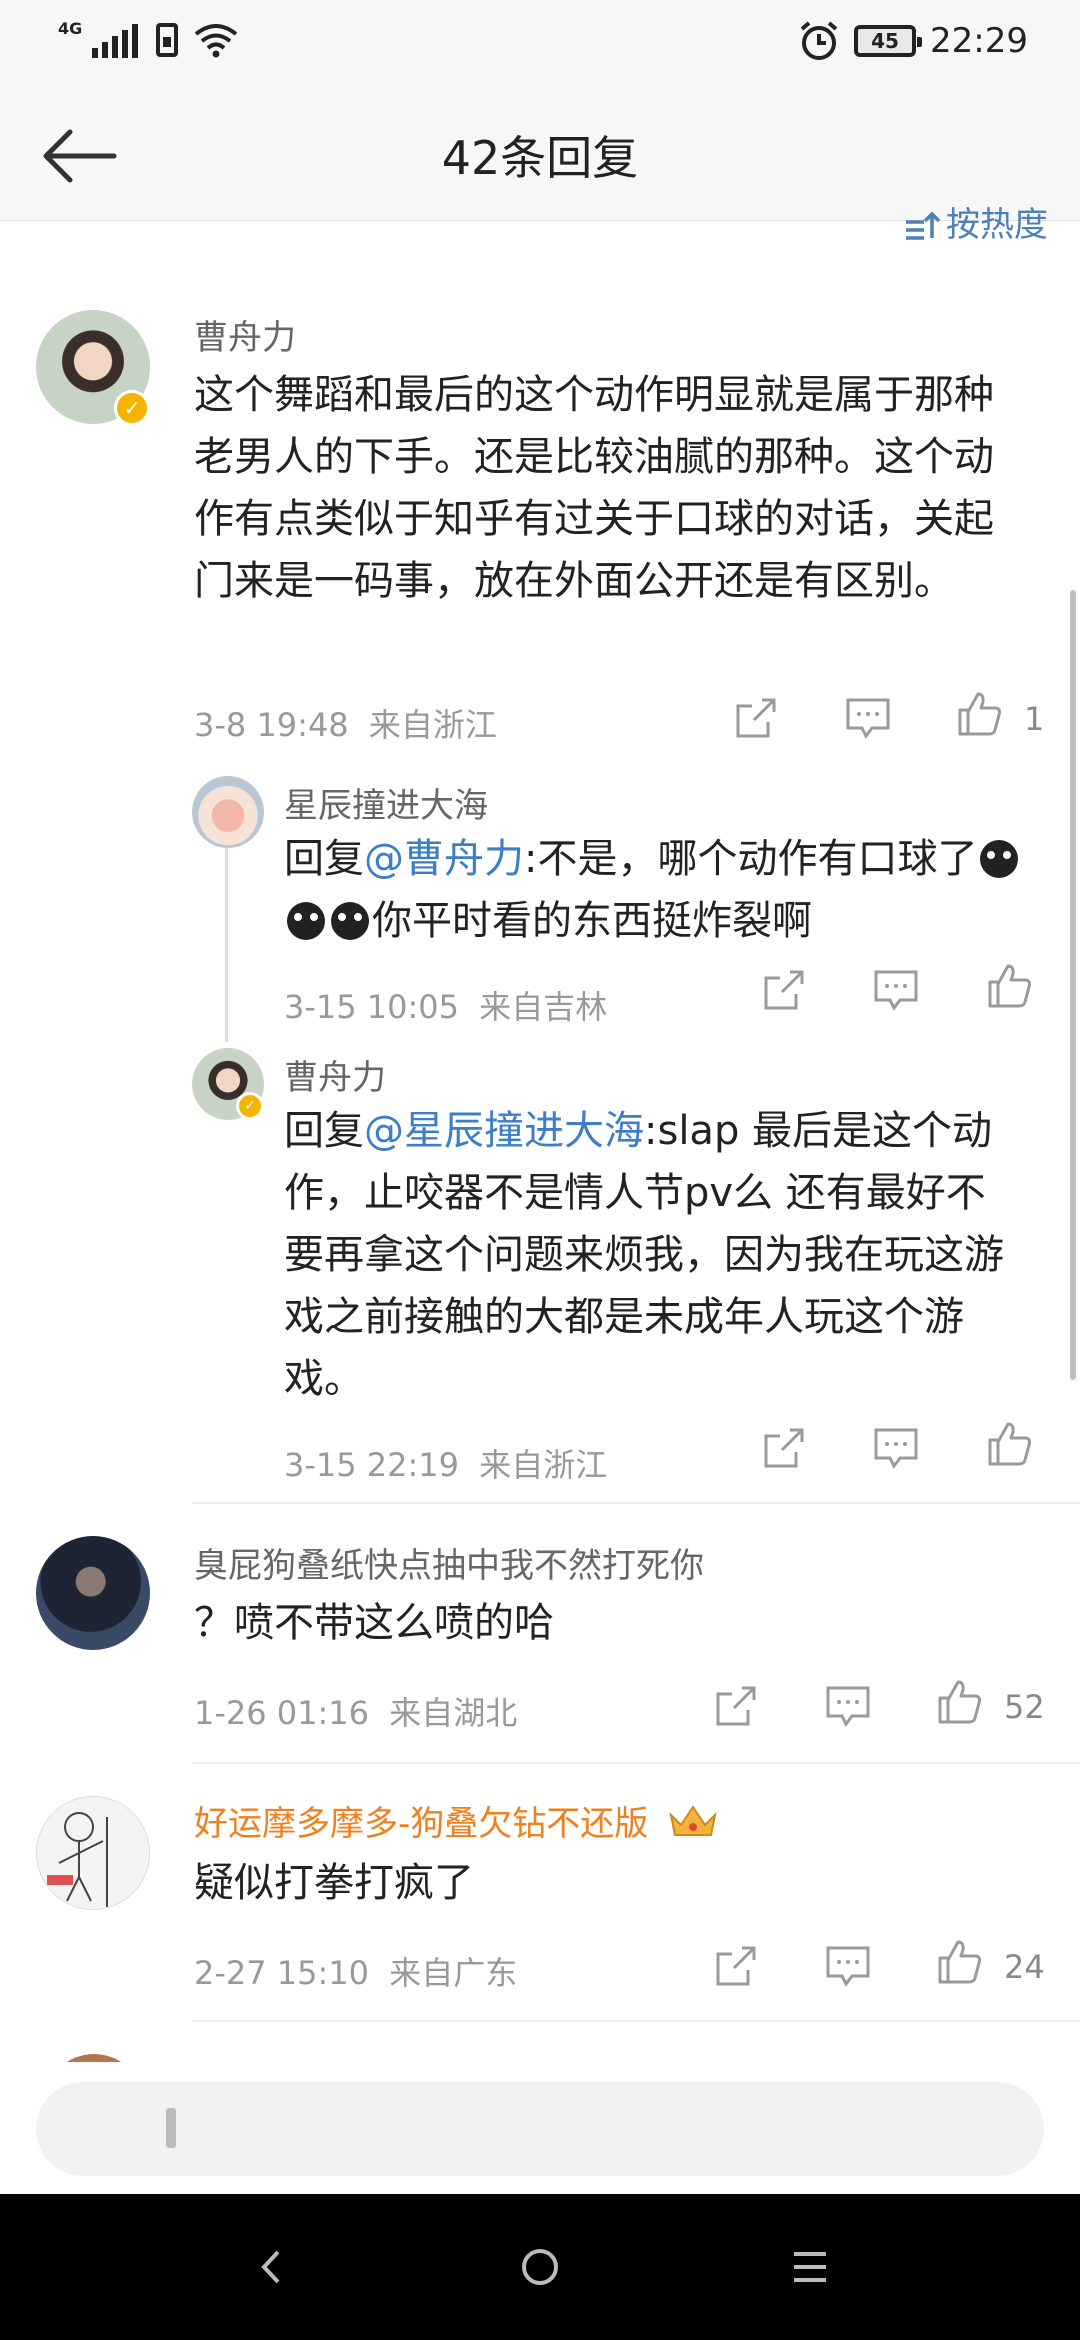  What do you see at coordinates (751, 859) in the screenshot?
I see `reply-body: :不是，哪个动作有口球了` at bounding box center [751, 859].